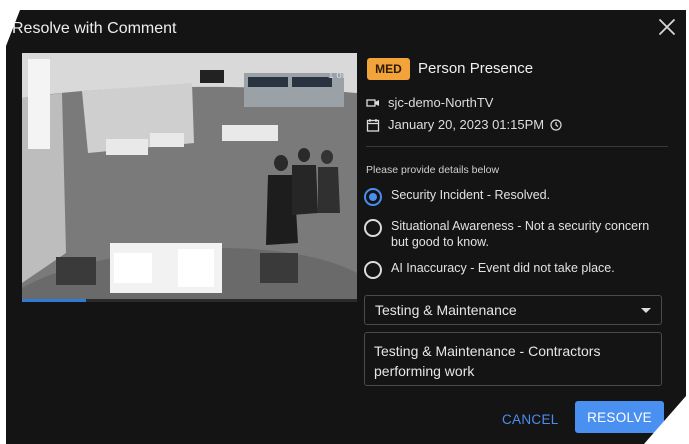 This screenshot has width=689, height=444. Describe the element at coordinates (94, 28) in the screenshot. I see `dialog-title: Resolve with Comment` at that location.